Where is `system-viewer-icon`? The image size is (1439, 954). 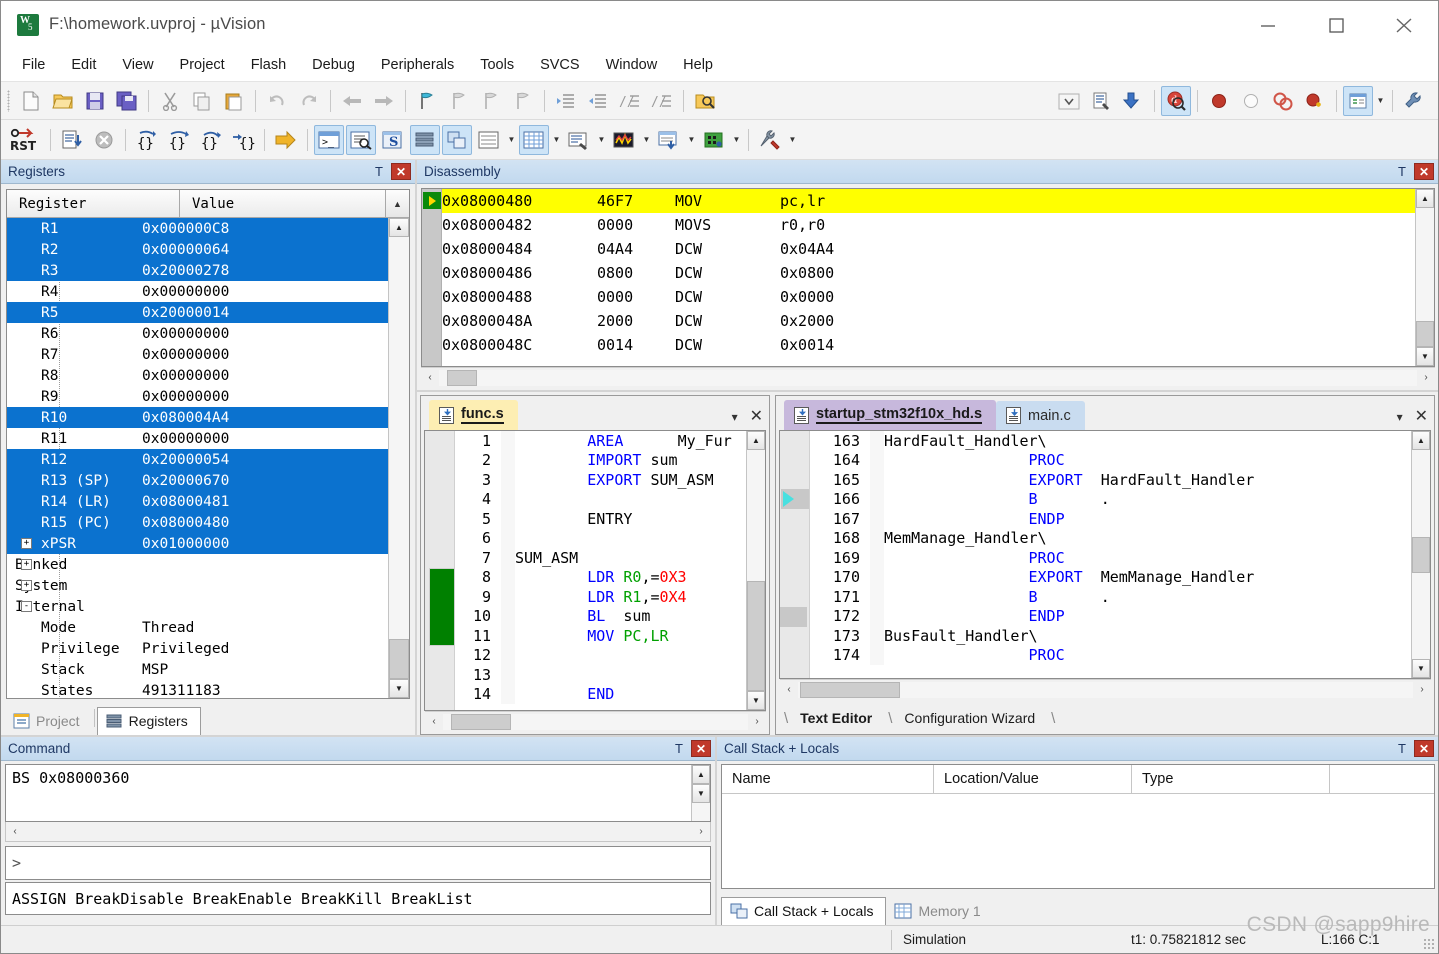
system-viewer-icon is located at coordinates (714, 140).